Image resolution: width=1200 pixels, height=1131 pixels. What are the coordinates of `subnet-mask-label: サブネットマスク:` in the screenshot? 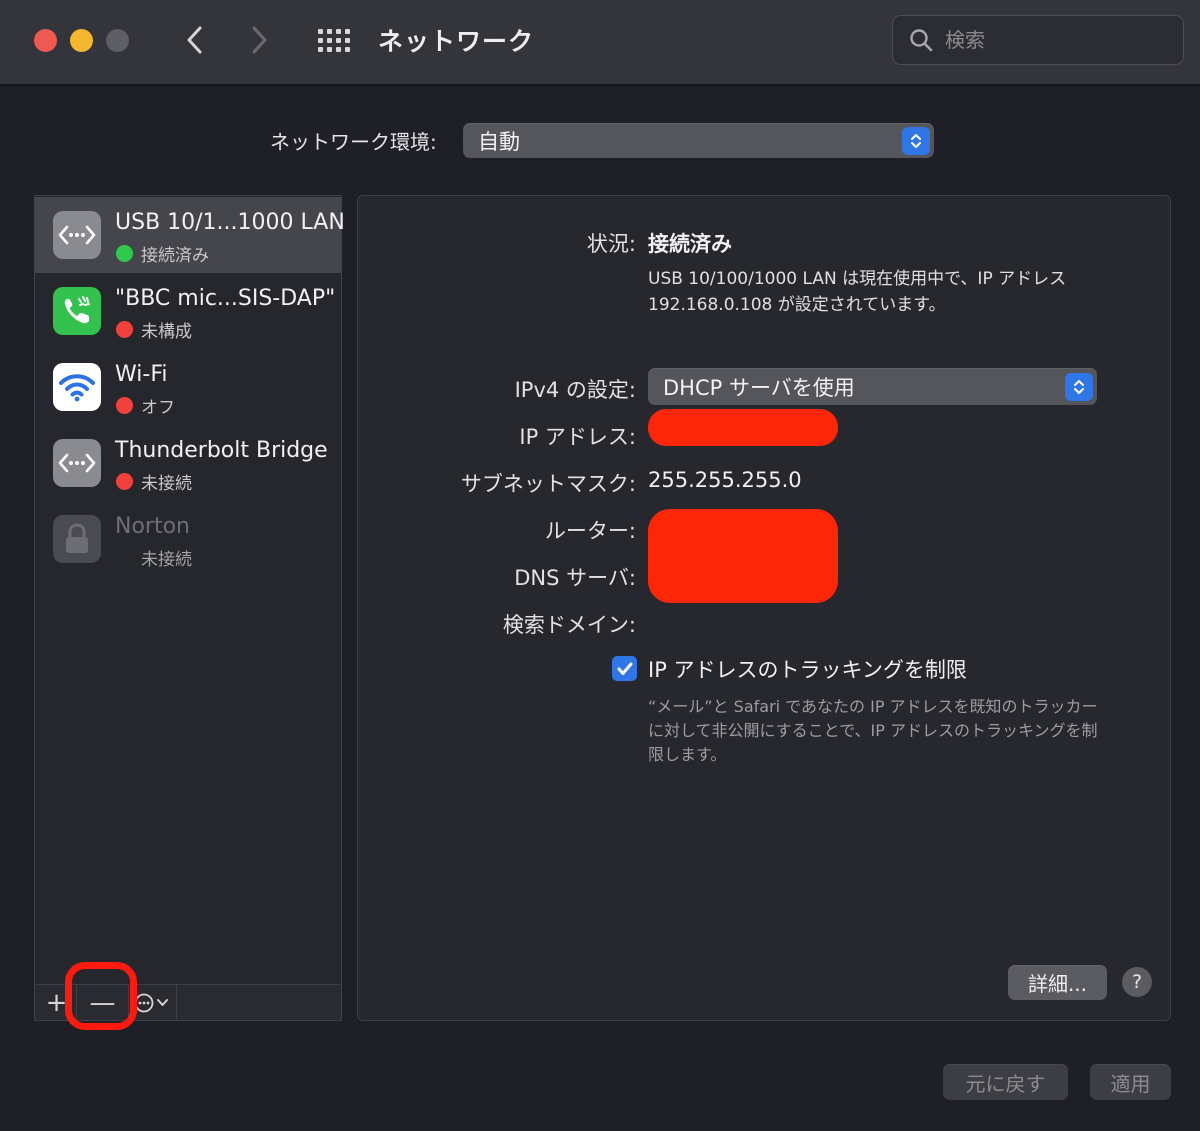 It's located at (548, 484).